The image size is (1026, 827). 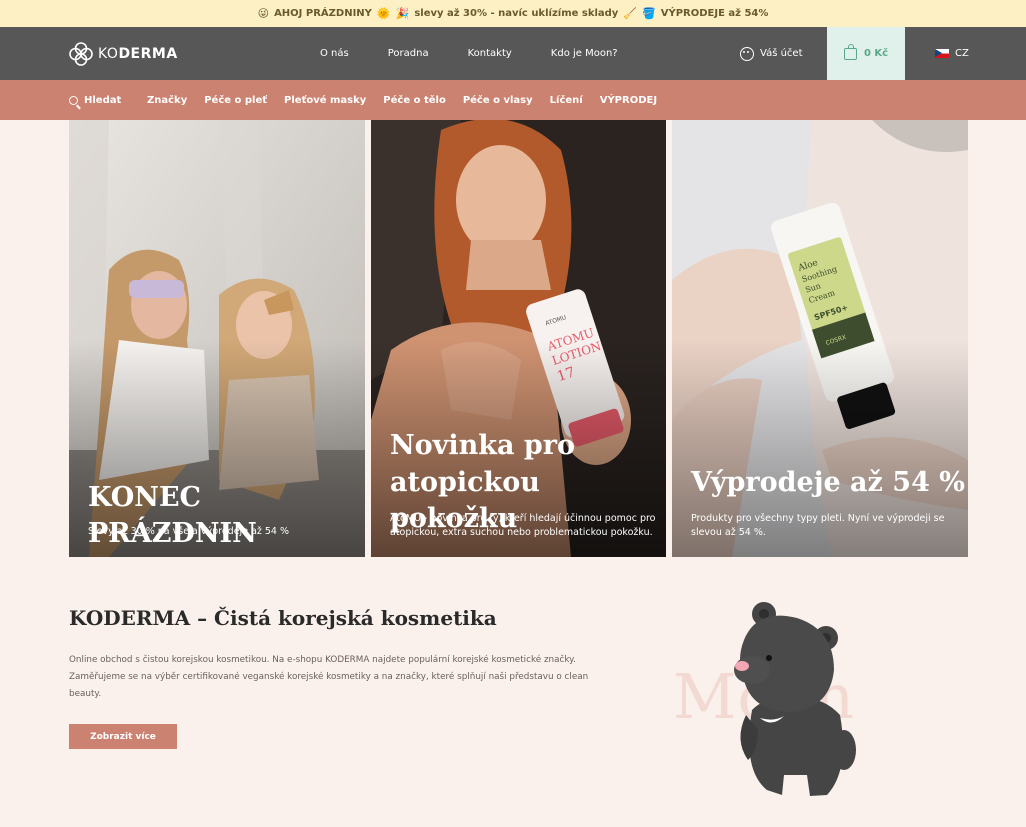 What do you see at coordinates (850, 51) in the screenshot?
I see `shopping-bag-icon` at bounding box center [850, 51].